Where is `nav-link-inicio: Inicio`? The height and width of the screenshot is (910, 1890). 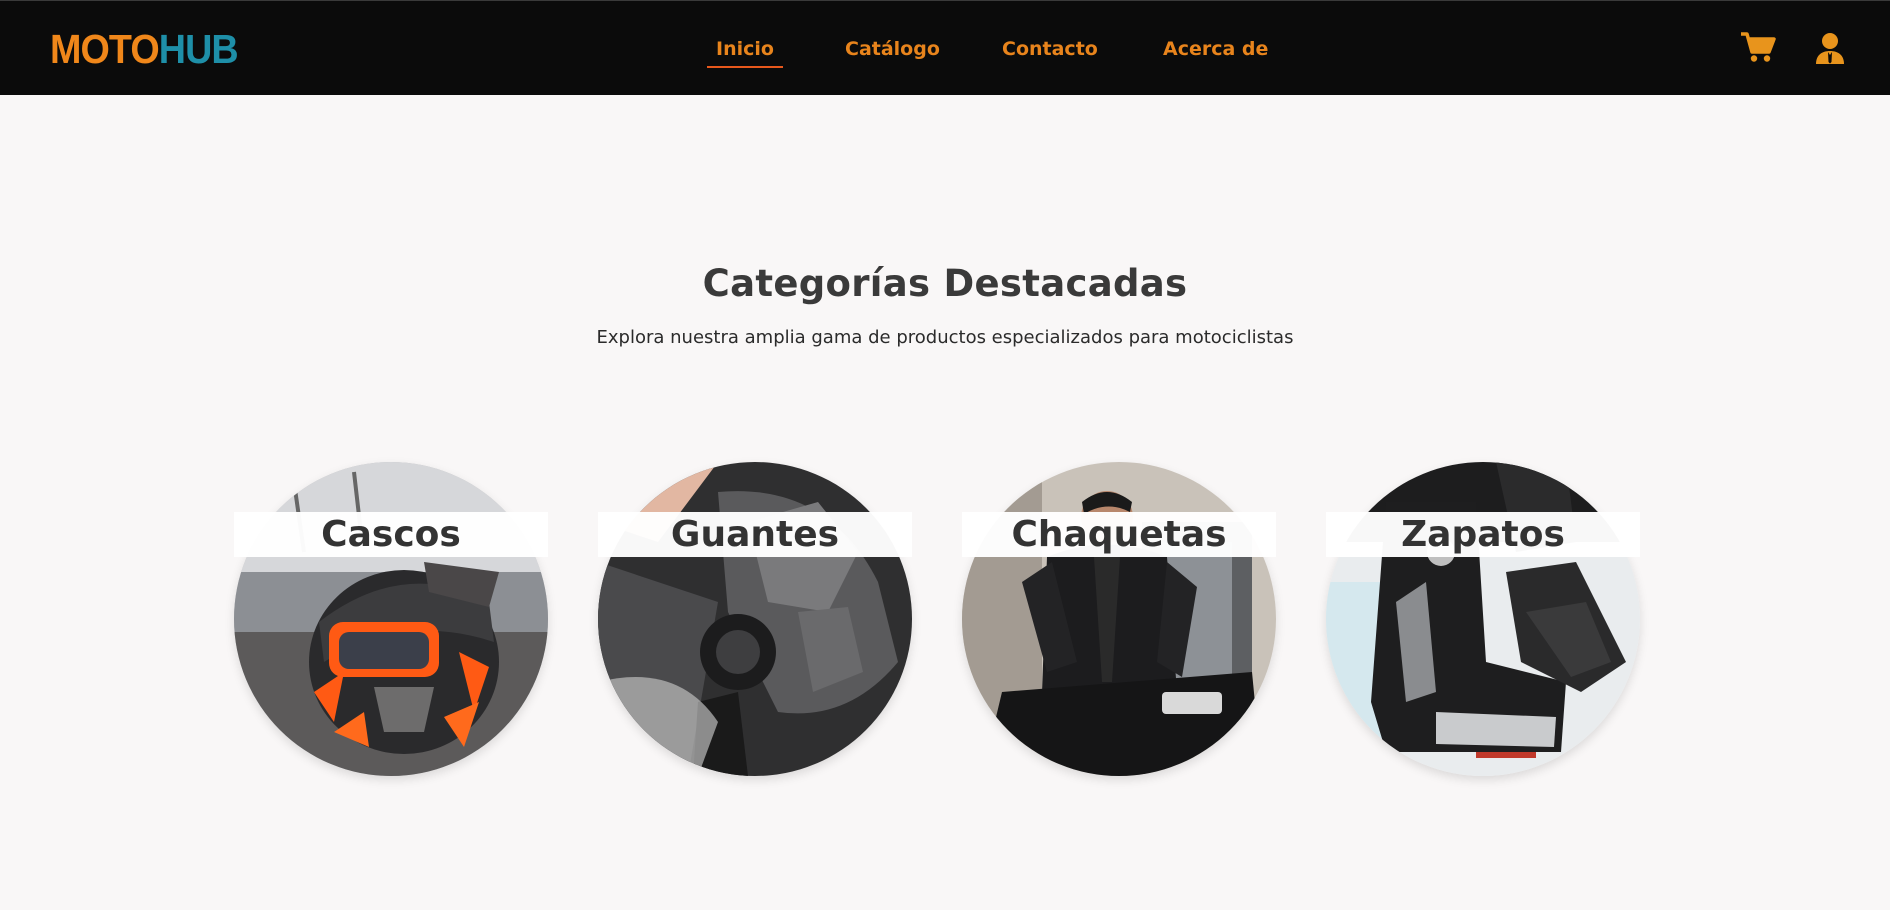
nav-link-inicio: Inicio is located at coordinates (745, 52).